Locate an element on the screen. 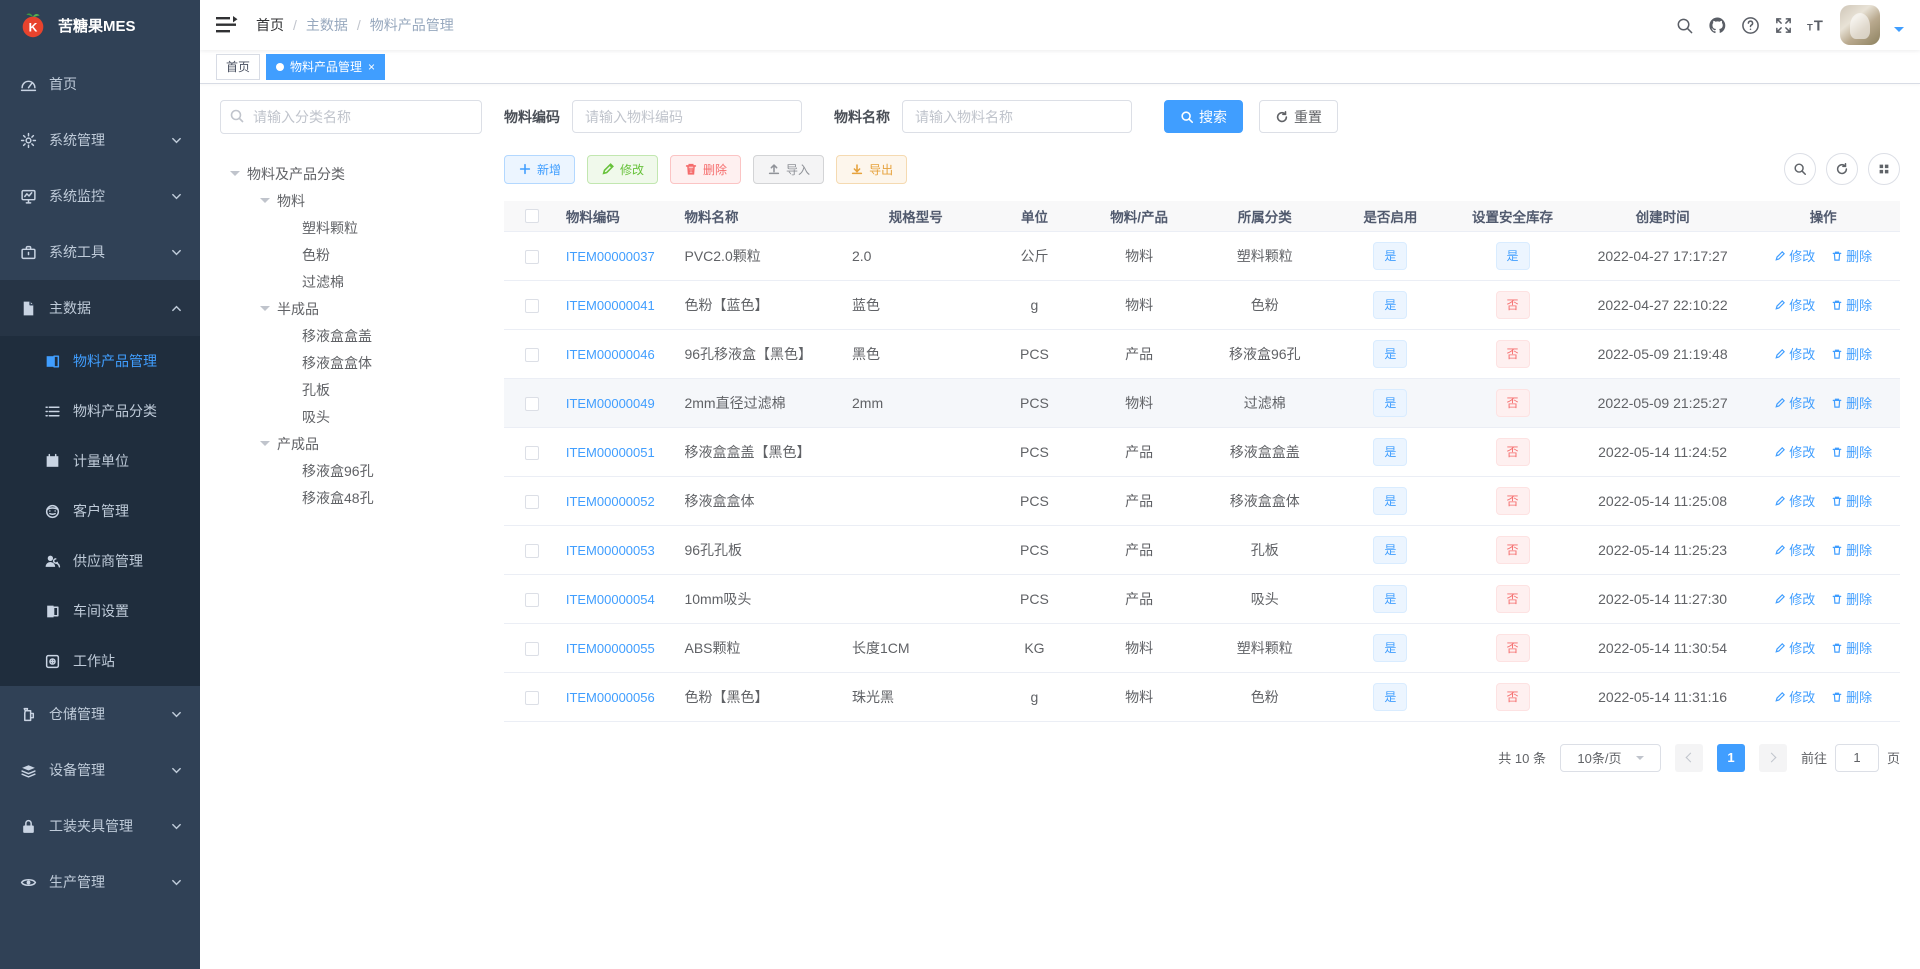 Image resolution: width=1920 pixels, height=969 pixels. material-code-link: ITEM00000049 is located at coordinates (610, 403).